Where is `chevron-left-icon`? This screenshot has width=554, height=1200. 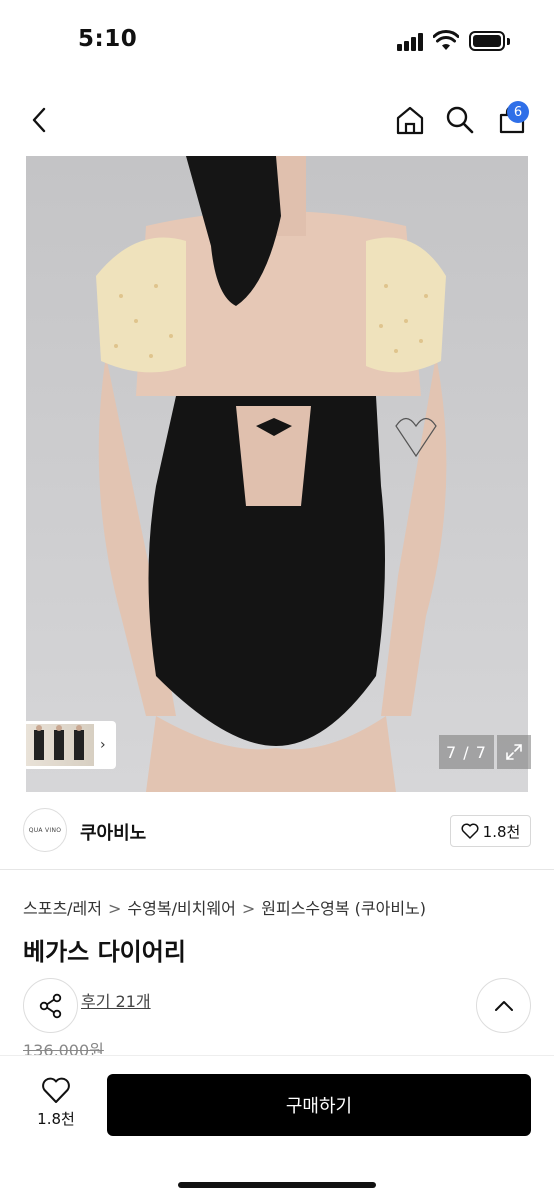
chevron-left-icon is located at coordinates (39, 120).